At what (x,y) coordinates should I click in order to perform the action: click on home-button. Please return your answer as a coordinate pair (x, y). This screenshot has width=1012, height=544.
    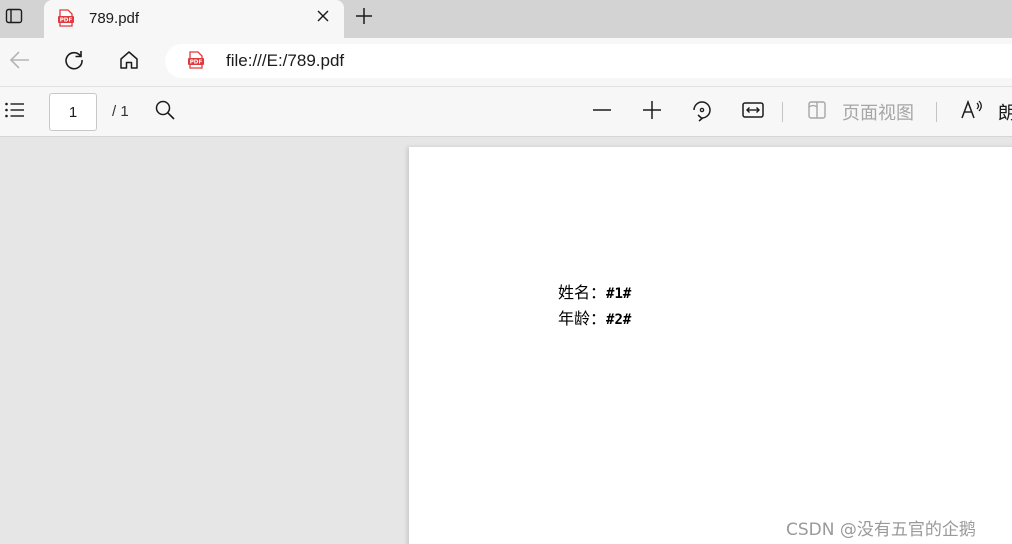
    Looking at the image, I should click on (129, 62).